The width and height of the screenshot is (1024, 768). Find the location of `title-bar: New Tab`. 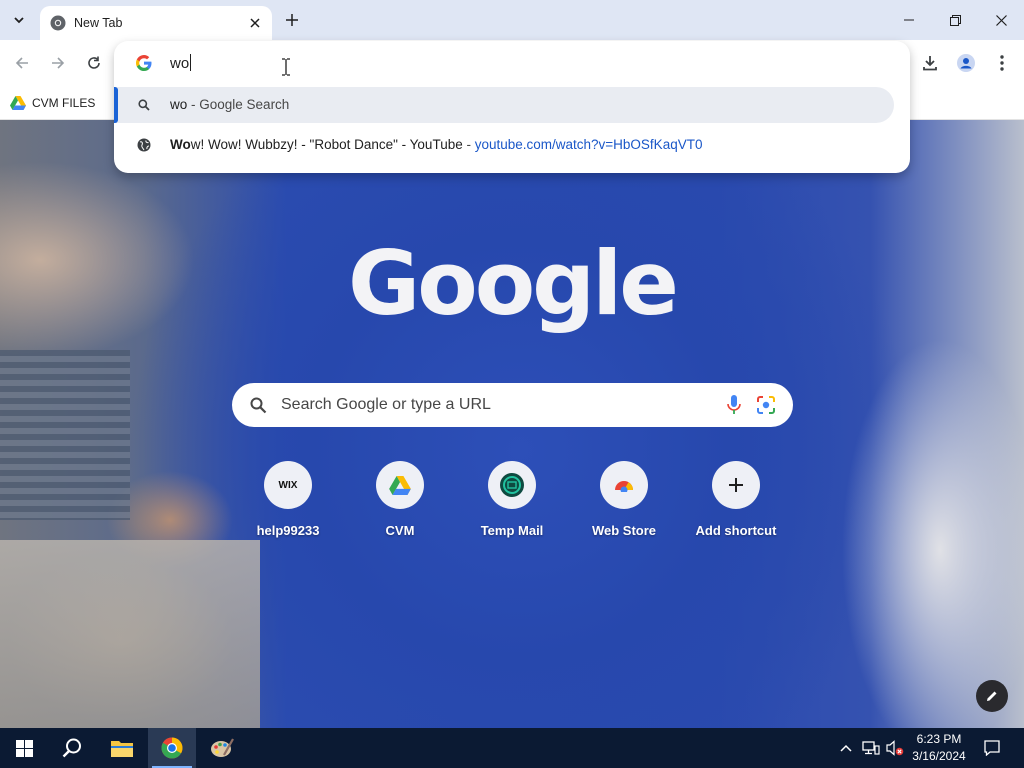

title-bar: New Tab is located at coordinates (512, 20).